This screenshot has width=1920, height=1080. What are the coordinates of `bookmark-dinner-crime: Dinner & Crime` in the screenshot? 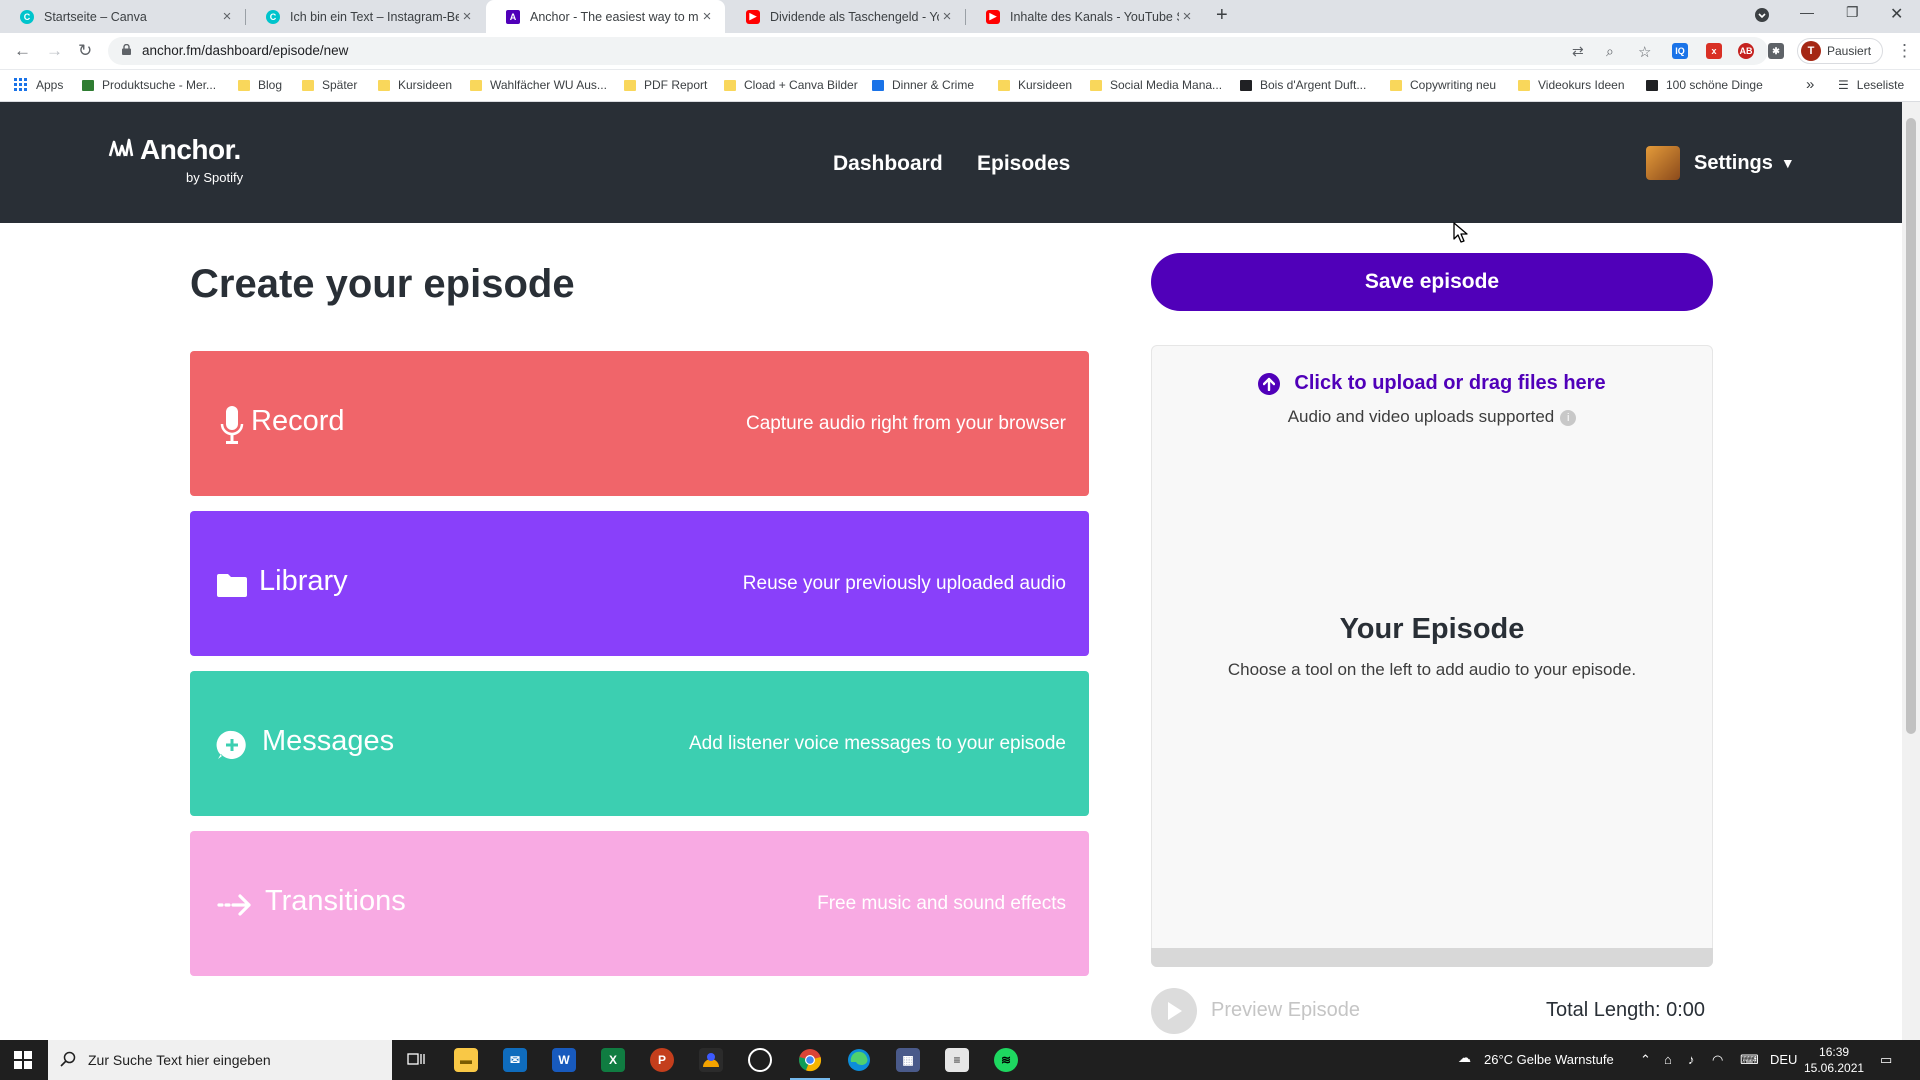 It's located at (923, 85).